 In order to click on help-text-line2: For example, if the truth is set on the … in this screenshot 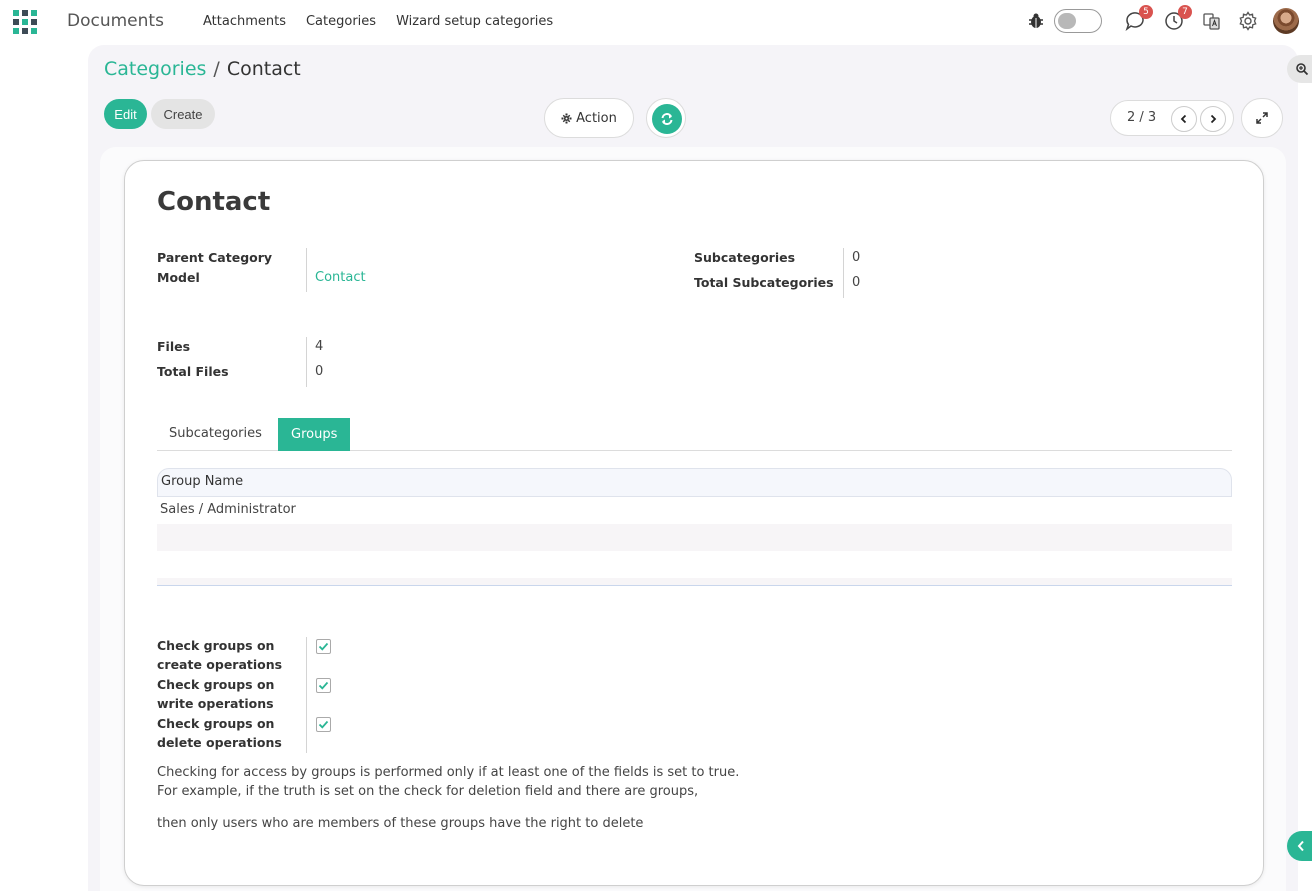, I will do `click(428, 791)`.